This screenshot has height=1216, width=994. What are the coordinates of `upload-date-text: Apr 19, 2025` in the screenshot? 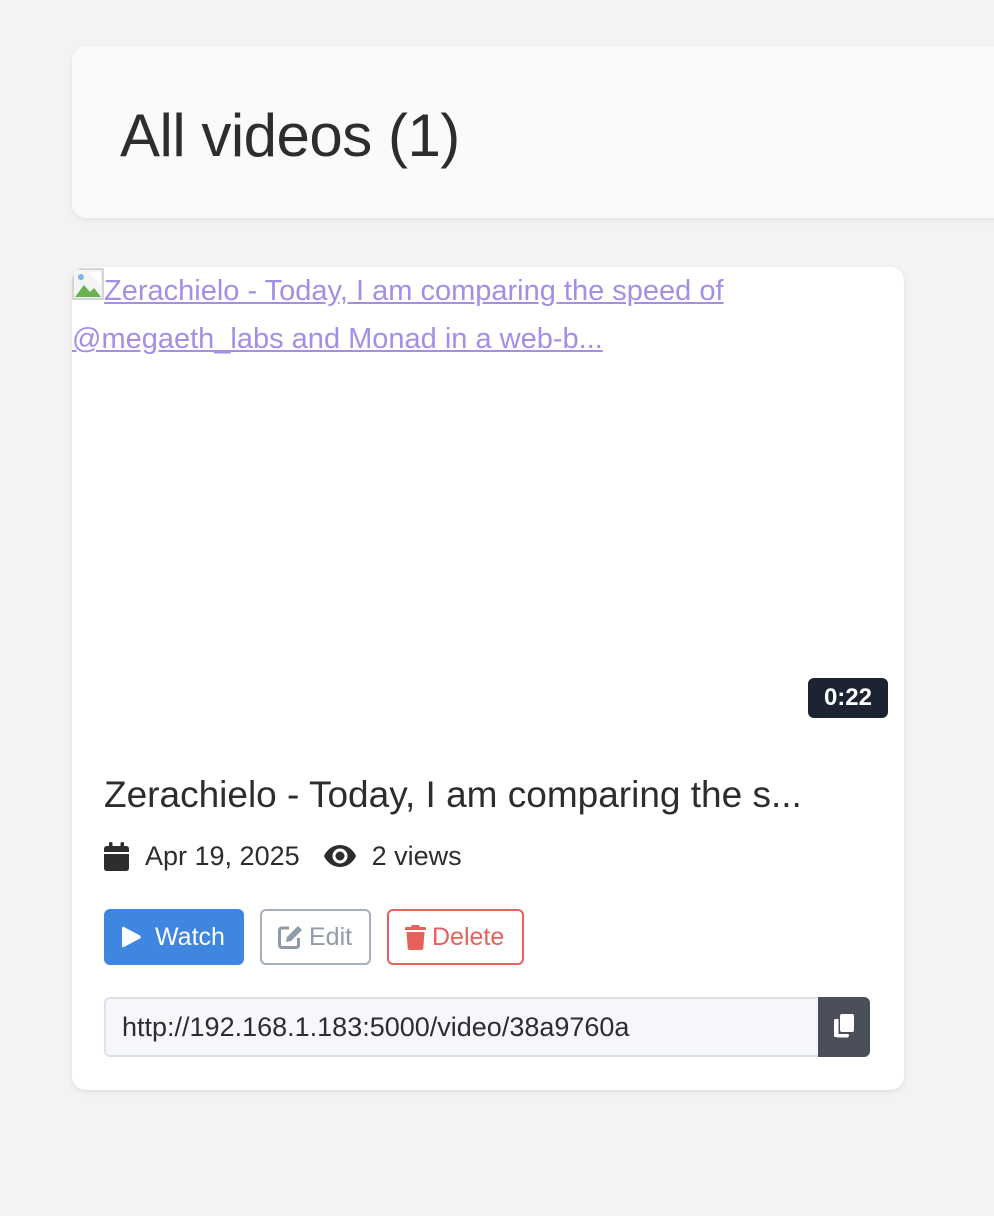 It's located at (222, 855).